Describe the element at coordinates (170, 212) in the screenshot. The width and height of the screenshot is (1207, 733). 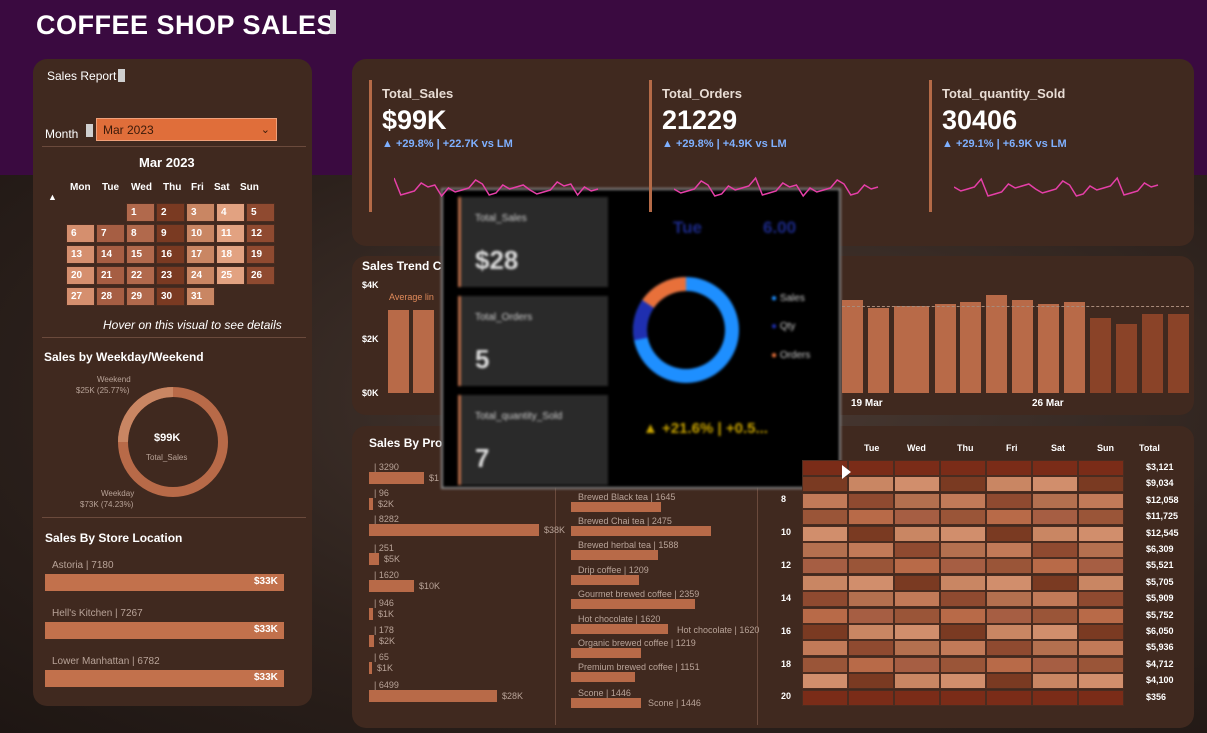
I see `calendar-day: 2` at that location.